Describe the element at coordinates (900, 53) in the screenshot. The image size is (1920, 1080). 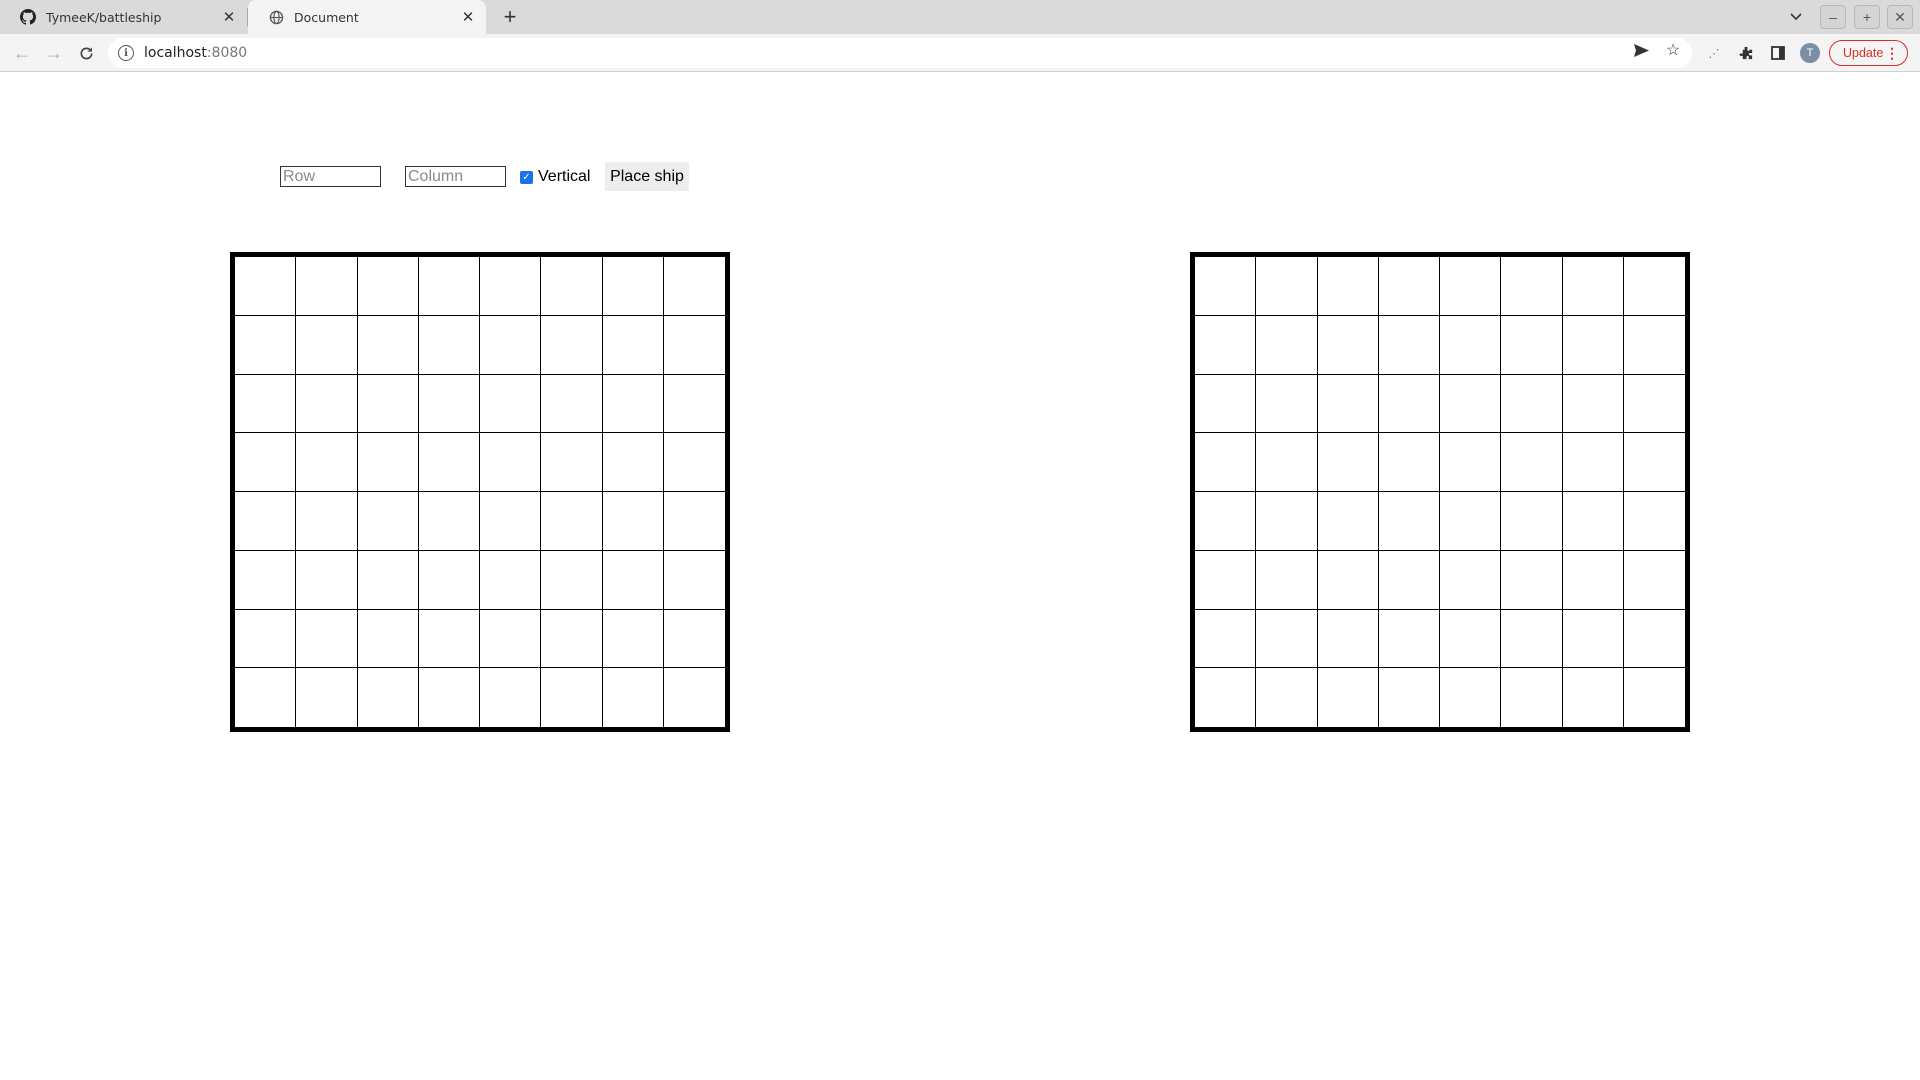
I see `address-bar: i localhost:8080` at that location.